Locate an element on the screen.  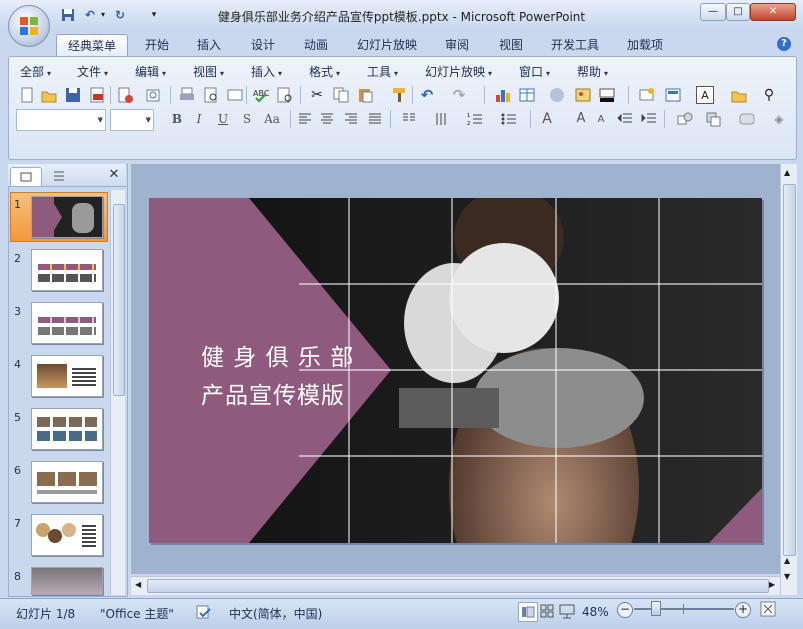
permission-icon is located at coordinates (125, 95).